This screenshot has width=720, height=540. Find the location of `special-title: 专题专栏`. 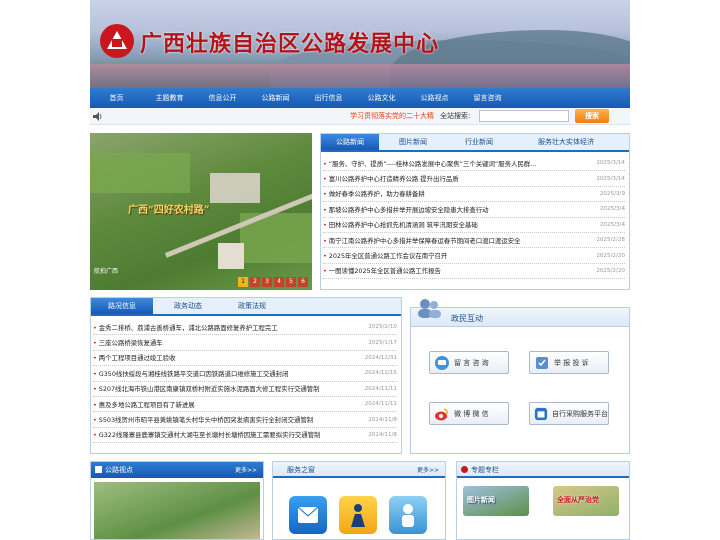

special-title: 专题专栏 is located at coordinates (485, 470).